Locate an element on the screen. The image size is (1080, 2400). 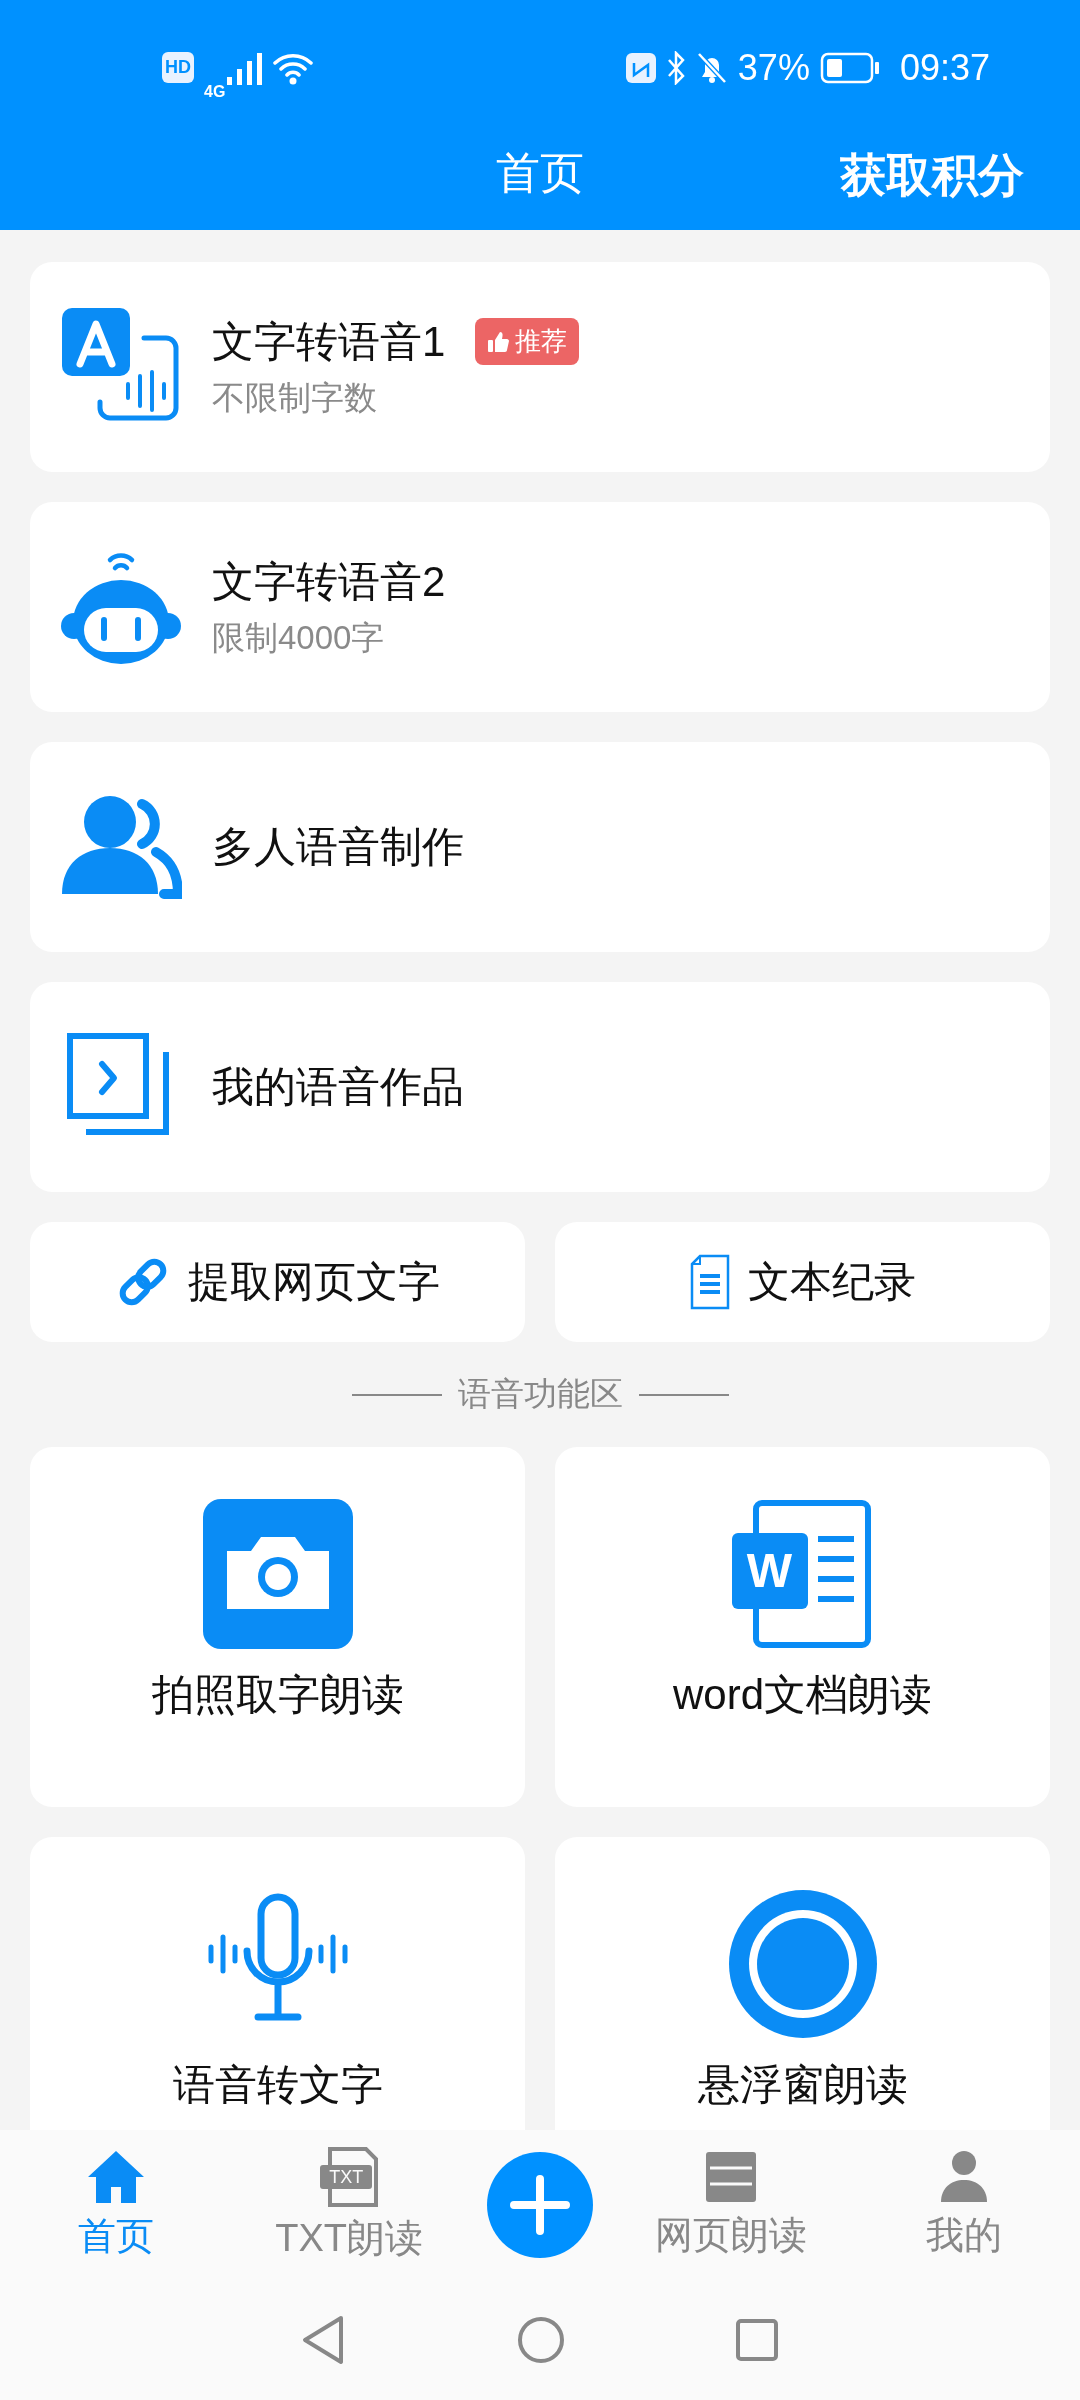
feature-card: 文字转语音2 限制4000字 is located at coordinates (540, 607).